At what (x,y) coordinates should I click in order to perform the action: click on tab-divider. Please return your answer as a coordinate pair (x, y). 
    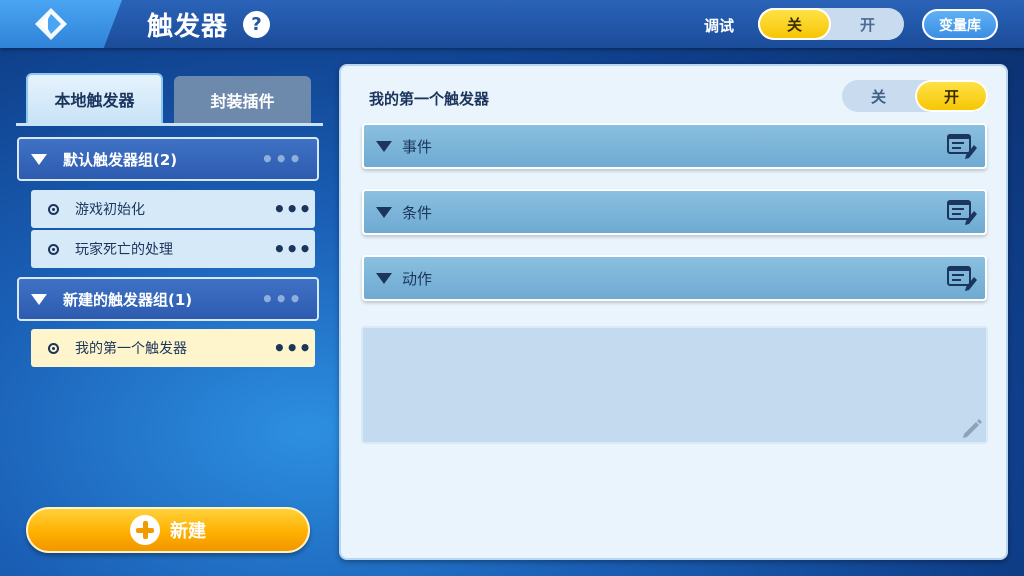
    Looking at the image, I should click on (169, 124).